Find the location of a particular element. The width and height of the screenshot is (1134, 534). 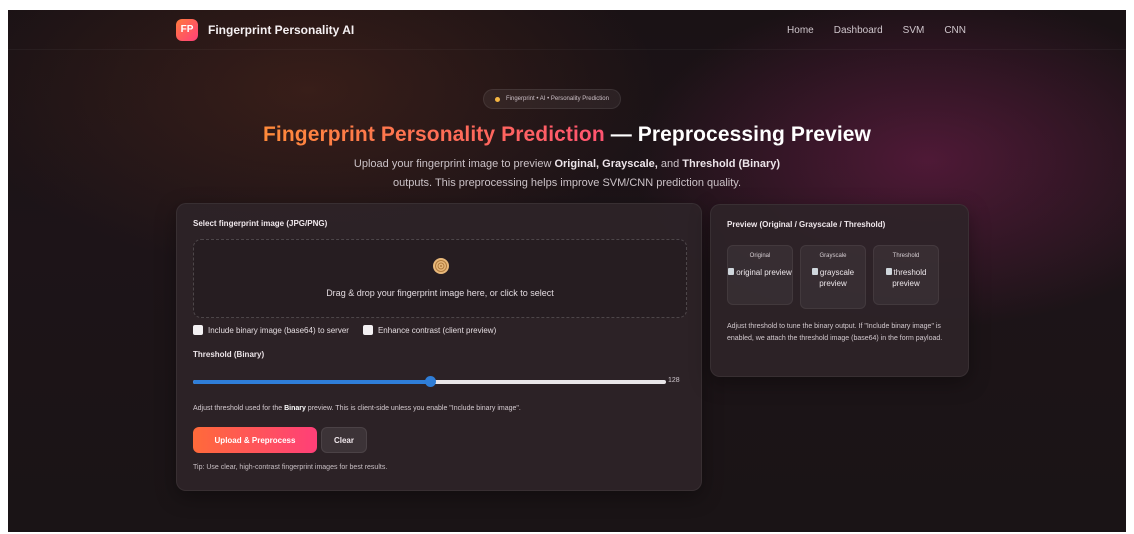

nav-link-svm: SVM is located at coordinates (914, 30).